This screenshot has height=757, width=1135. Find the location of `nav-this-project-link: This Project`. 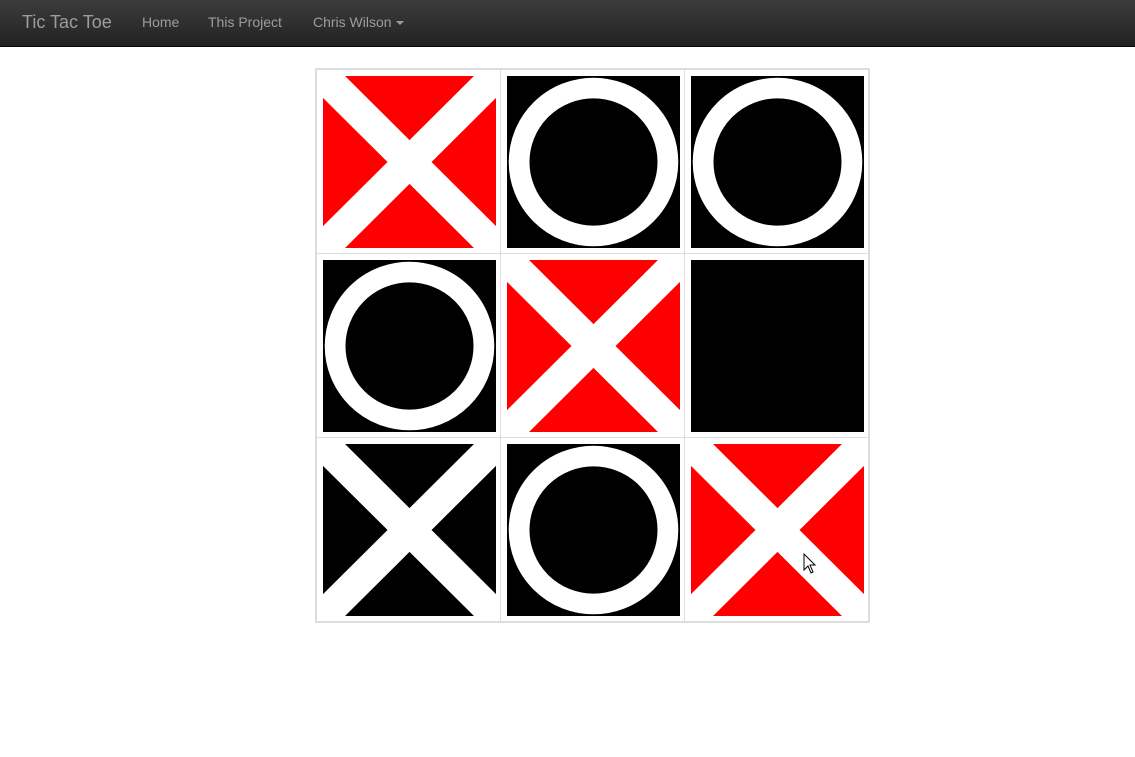

nav-this-project-link: This Project is located at coordinates (245, 22).